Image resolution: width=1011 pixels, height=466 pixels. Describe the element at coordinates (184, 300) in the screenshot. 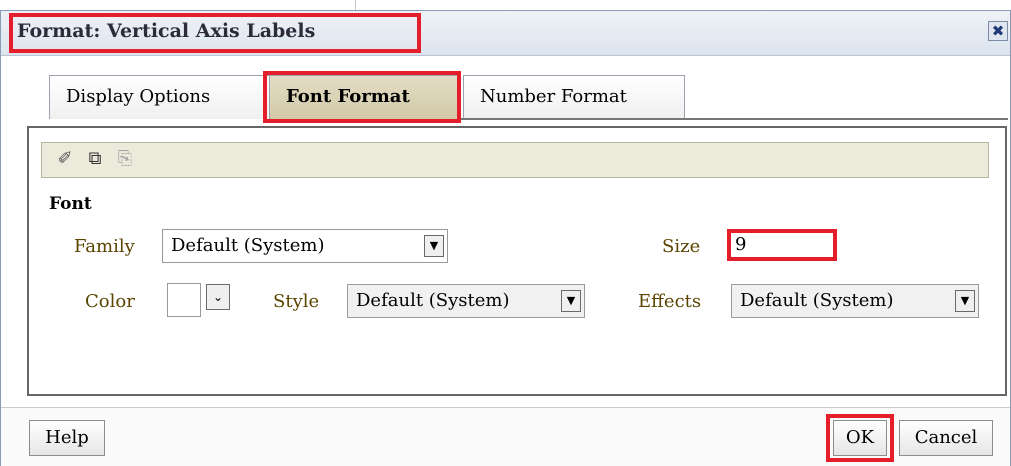

I see `color-swatch` at that location.